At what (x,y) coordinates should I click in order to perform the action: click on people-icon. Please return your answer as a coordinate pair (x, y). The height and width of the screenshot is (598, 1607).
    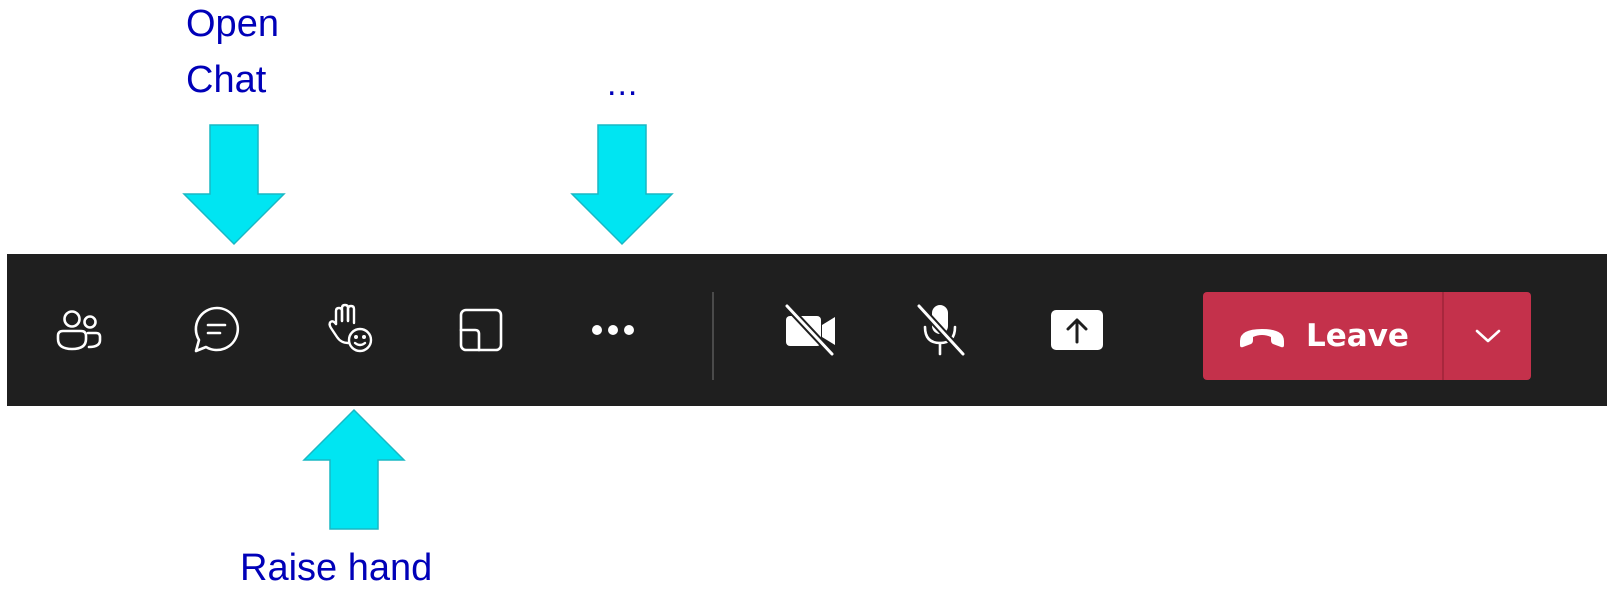
    Looking at the image, I should click on (79, 330).